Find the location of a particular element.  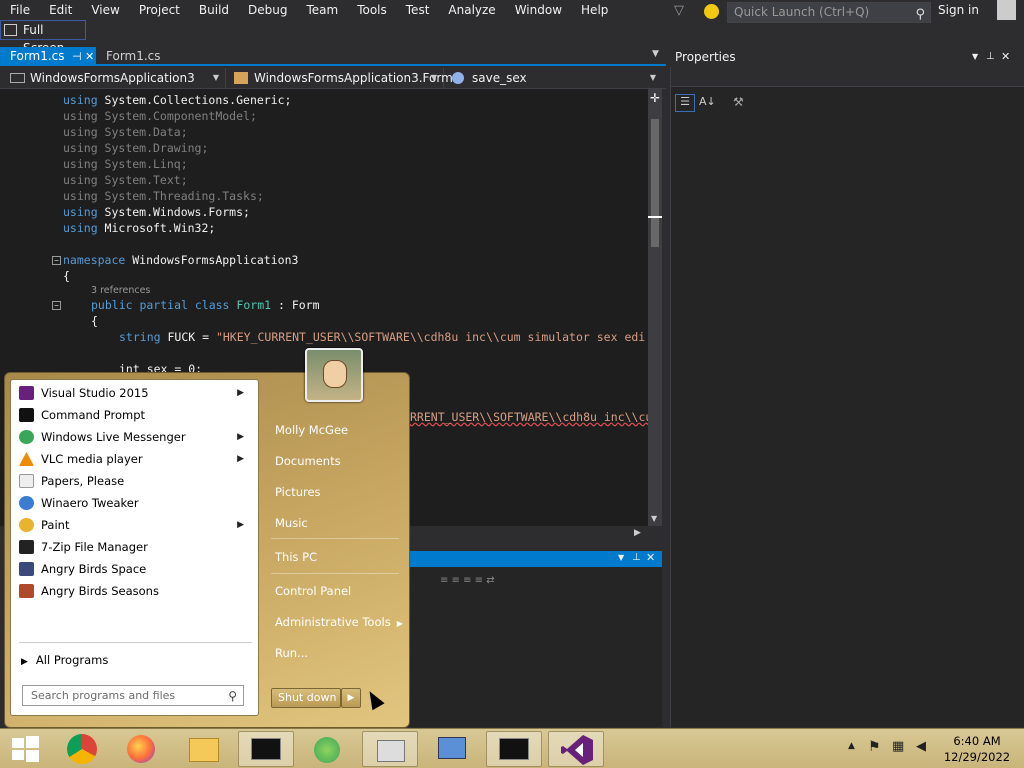

editor-scrollbar: ✛ ▼ is located at coordinates (655, 307).